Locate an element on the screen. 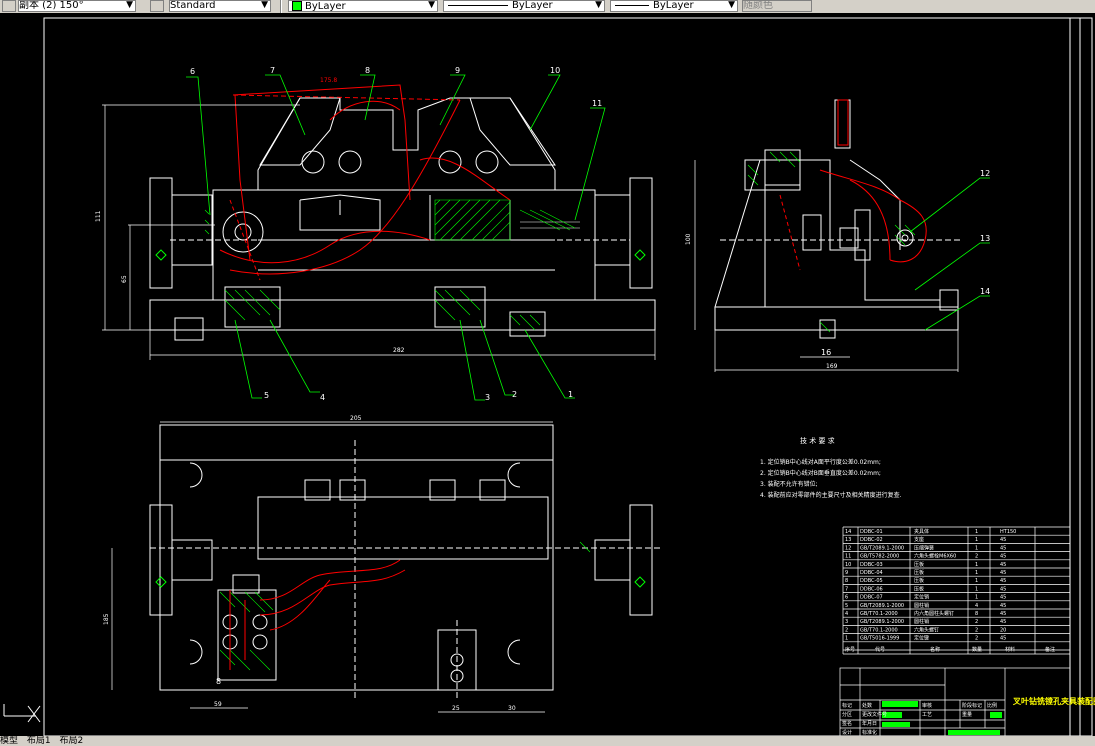  bom-row-name: 六角头螺钉 is located at coordinates (926, 629).